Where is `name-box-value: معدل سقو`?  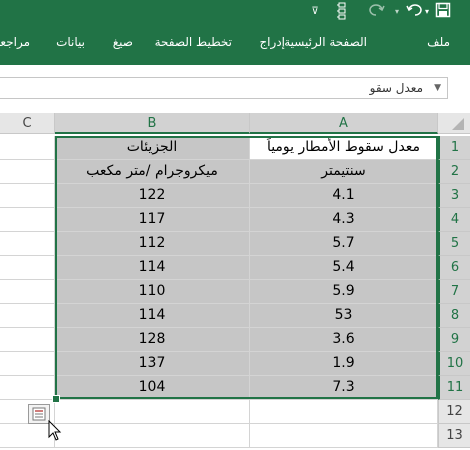
name-box-value: معدل سقو is located at coordinates (396, 88).